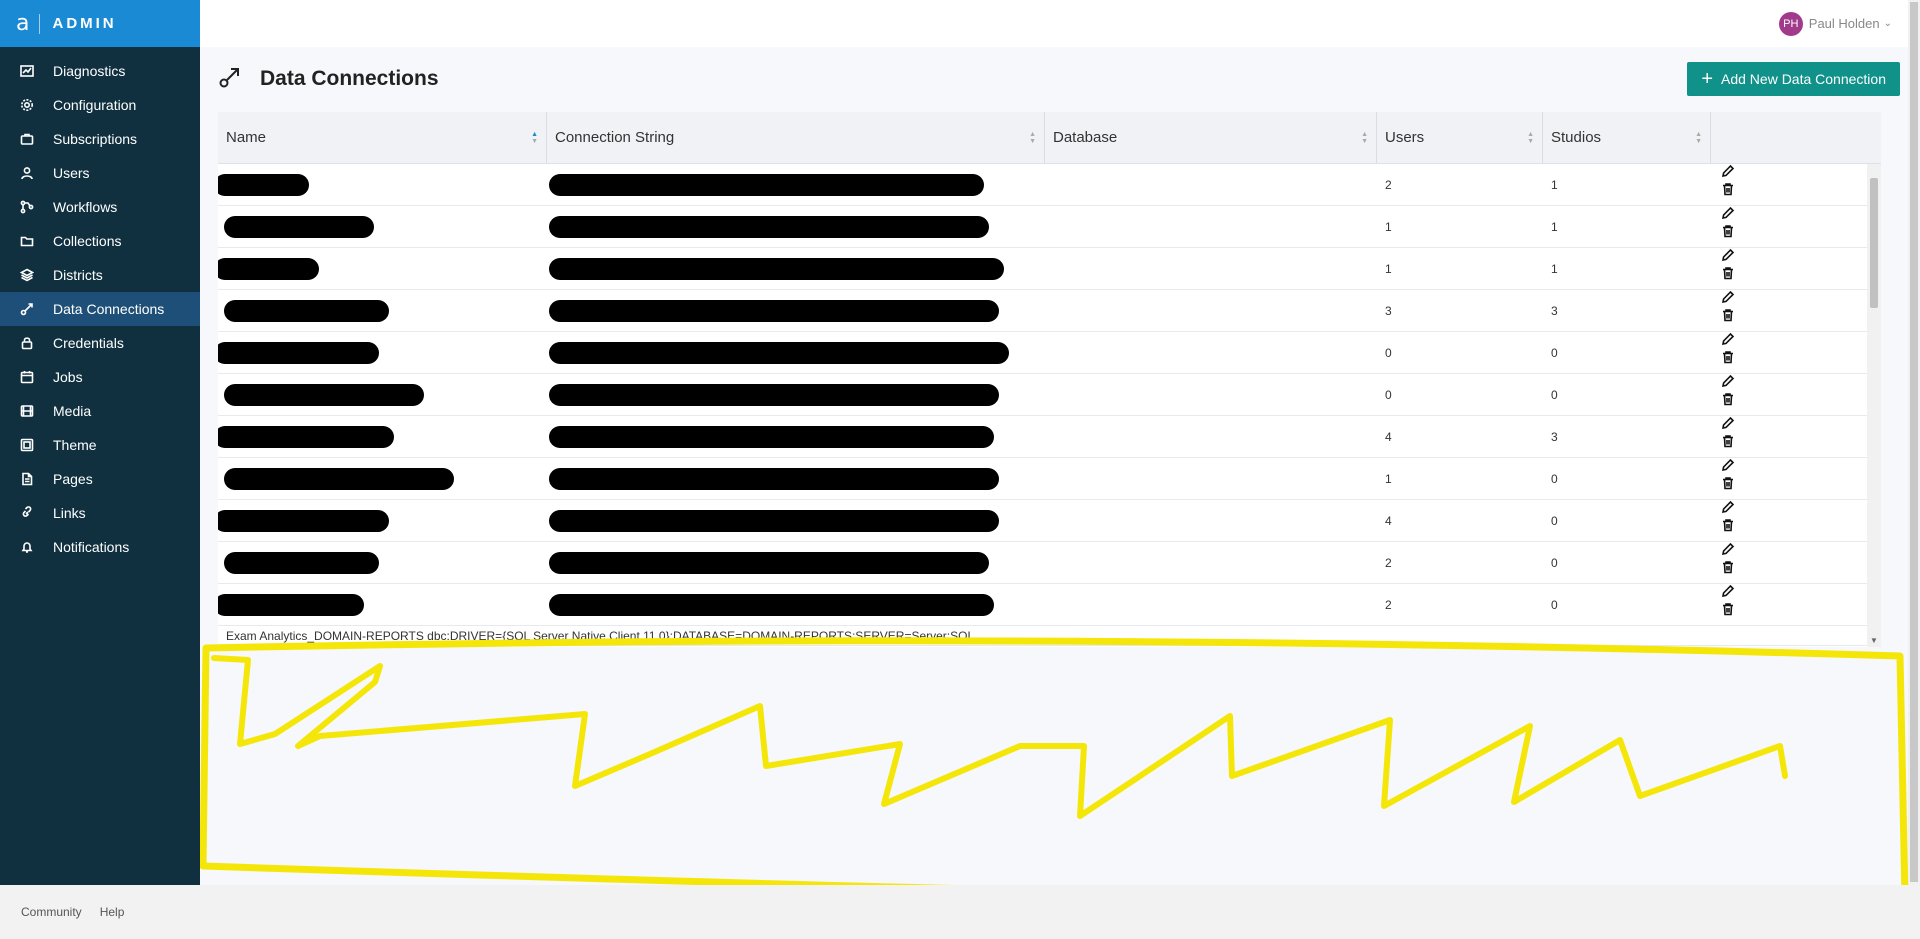 This screenshot has height=939, width=1920. What do you see at coordinates (27, 445) in the screenshot?
I see `palette-icon` at bounding box center [27, 445].